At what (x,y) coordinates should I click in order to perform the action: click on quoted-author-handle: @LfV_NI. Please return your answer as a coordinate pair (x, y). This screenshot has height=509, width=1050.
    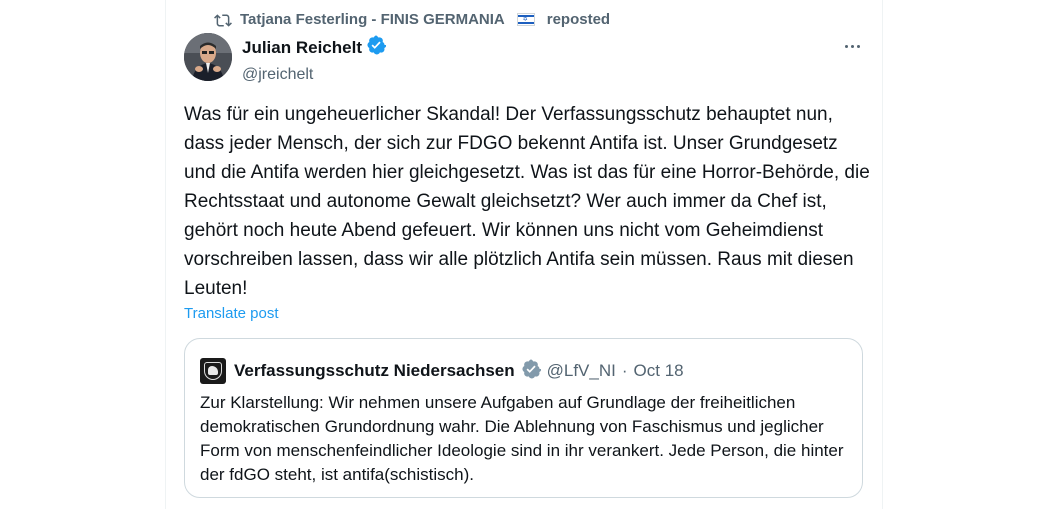
    Looking at the image, I should click on (581, 370).